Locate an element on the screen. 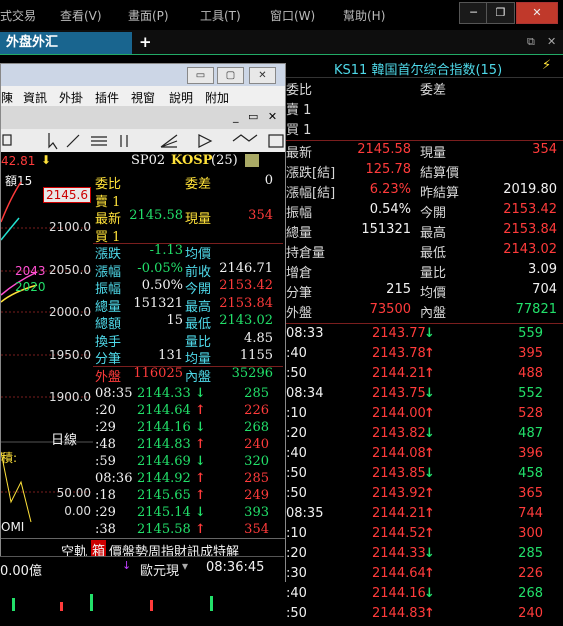 The image size is (563, 626). wmenu-help: 說明 is located at coordinates (181, 97).